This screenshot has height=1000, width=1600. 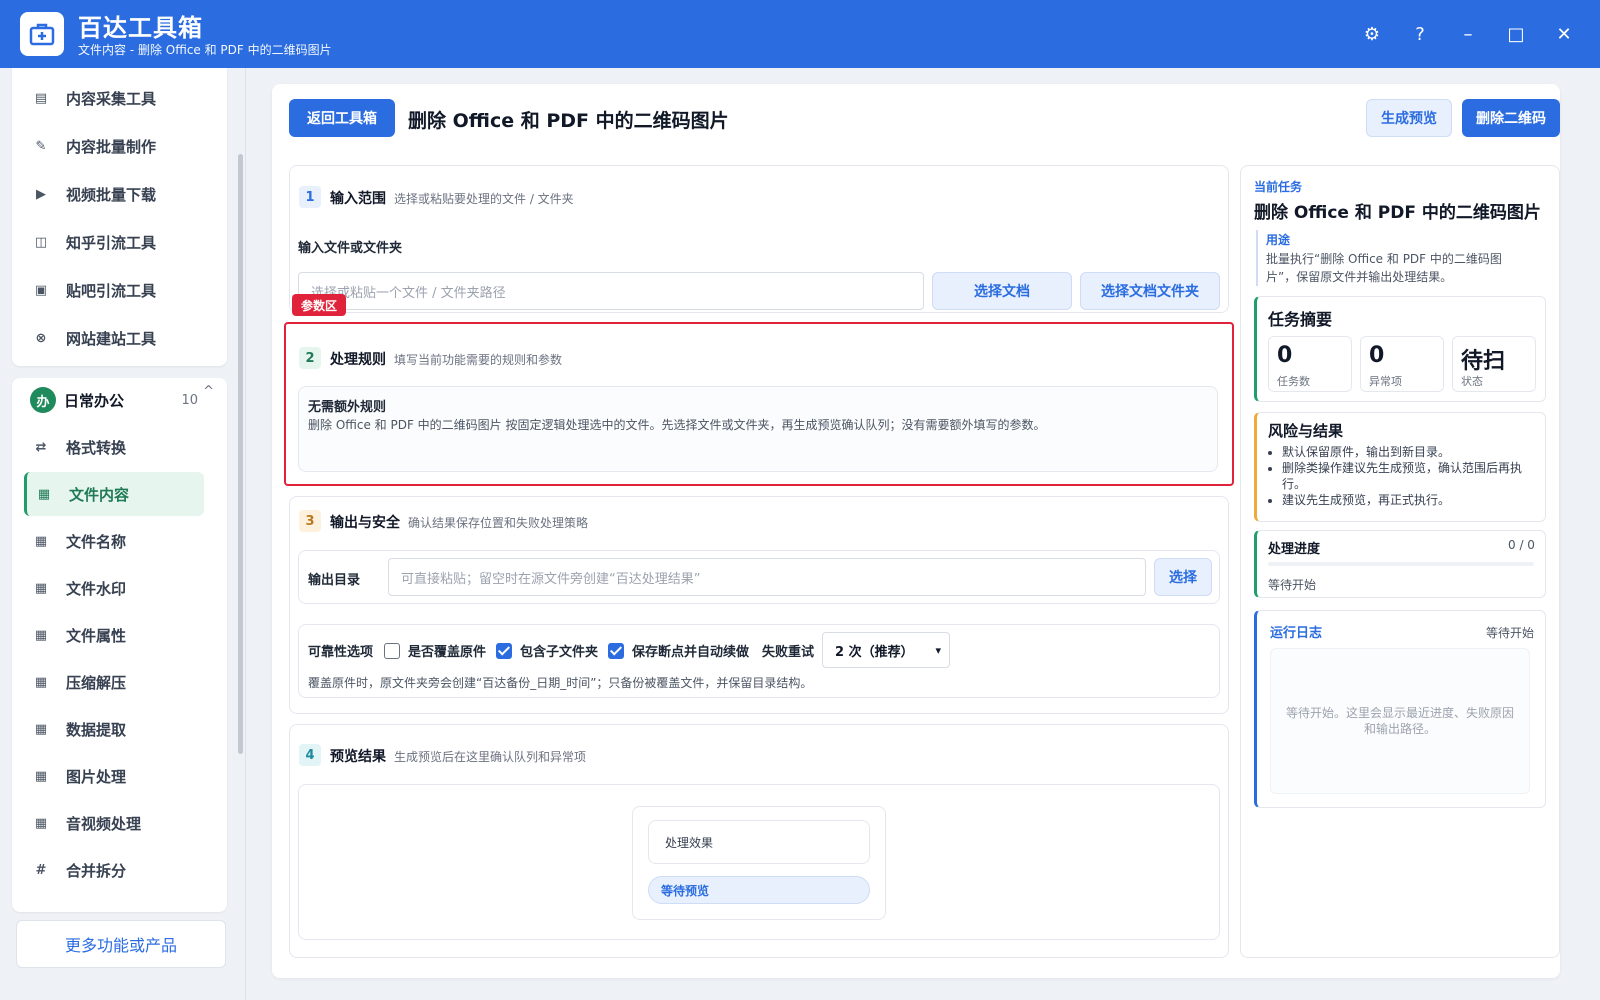 I want to click on stat-exception-count: 0 异常项, so click(x=1402, y=364).